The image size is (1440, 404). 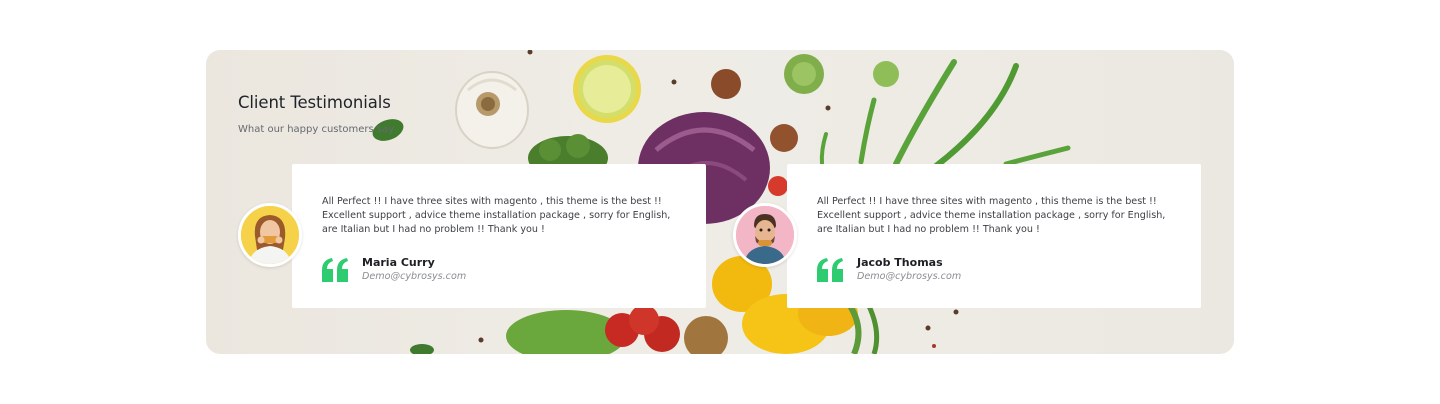 What do you see at coordinates (316, 129) in the screenshot?
I see `section-subtitle: What our happy customers say` at bounding box center [316, 129].